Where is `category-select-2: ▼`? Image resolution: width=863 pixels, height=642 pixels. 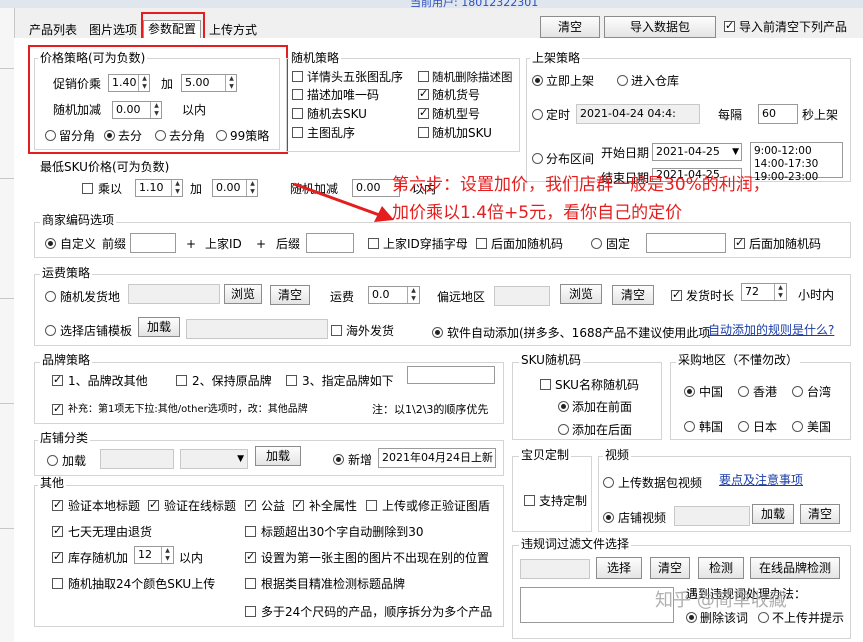
category-select-2: ▼ is located at coordinates (214, 459).